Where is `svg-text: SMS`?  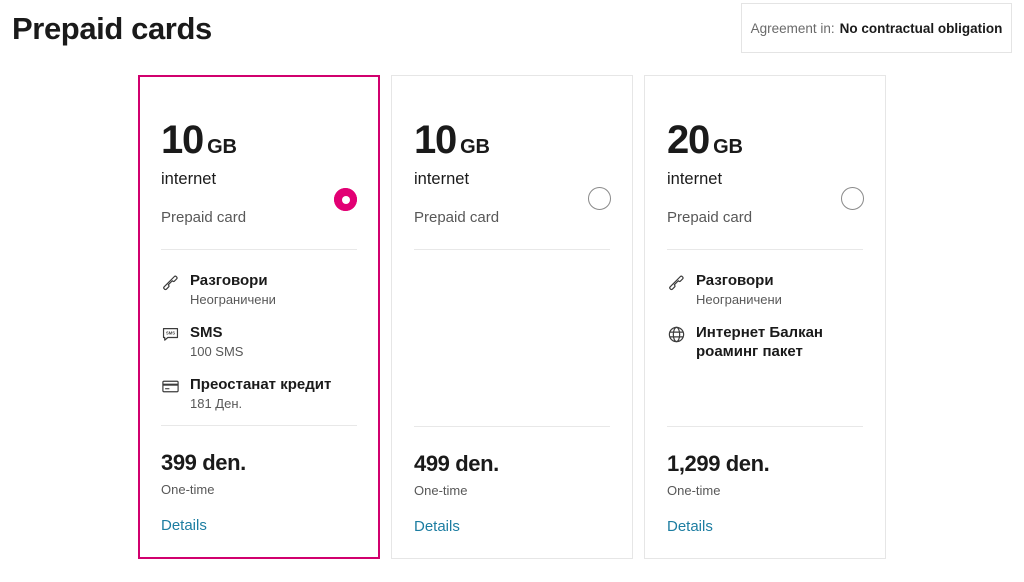
svg-text: SMS is located at coordinates (170, 333).